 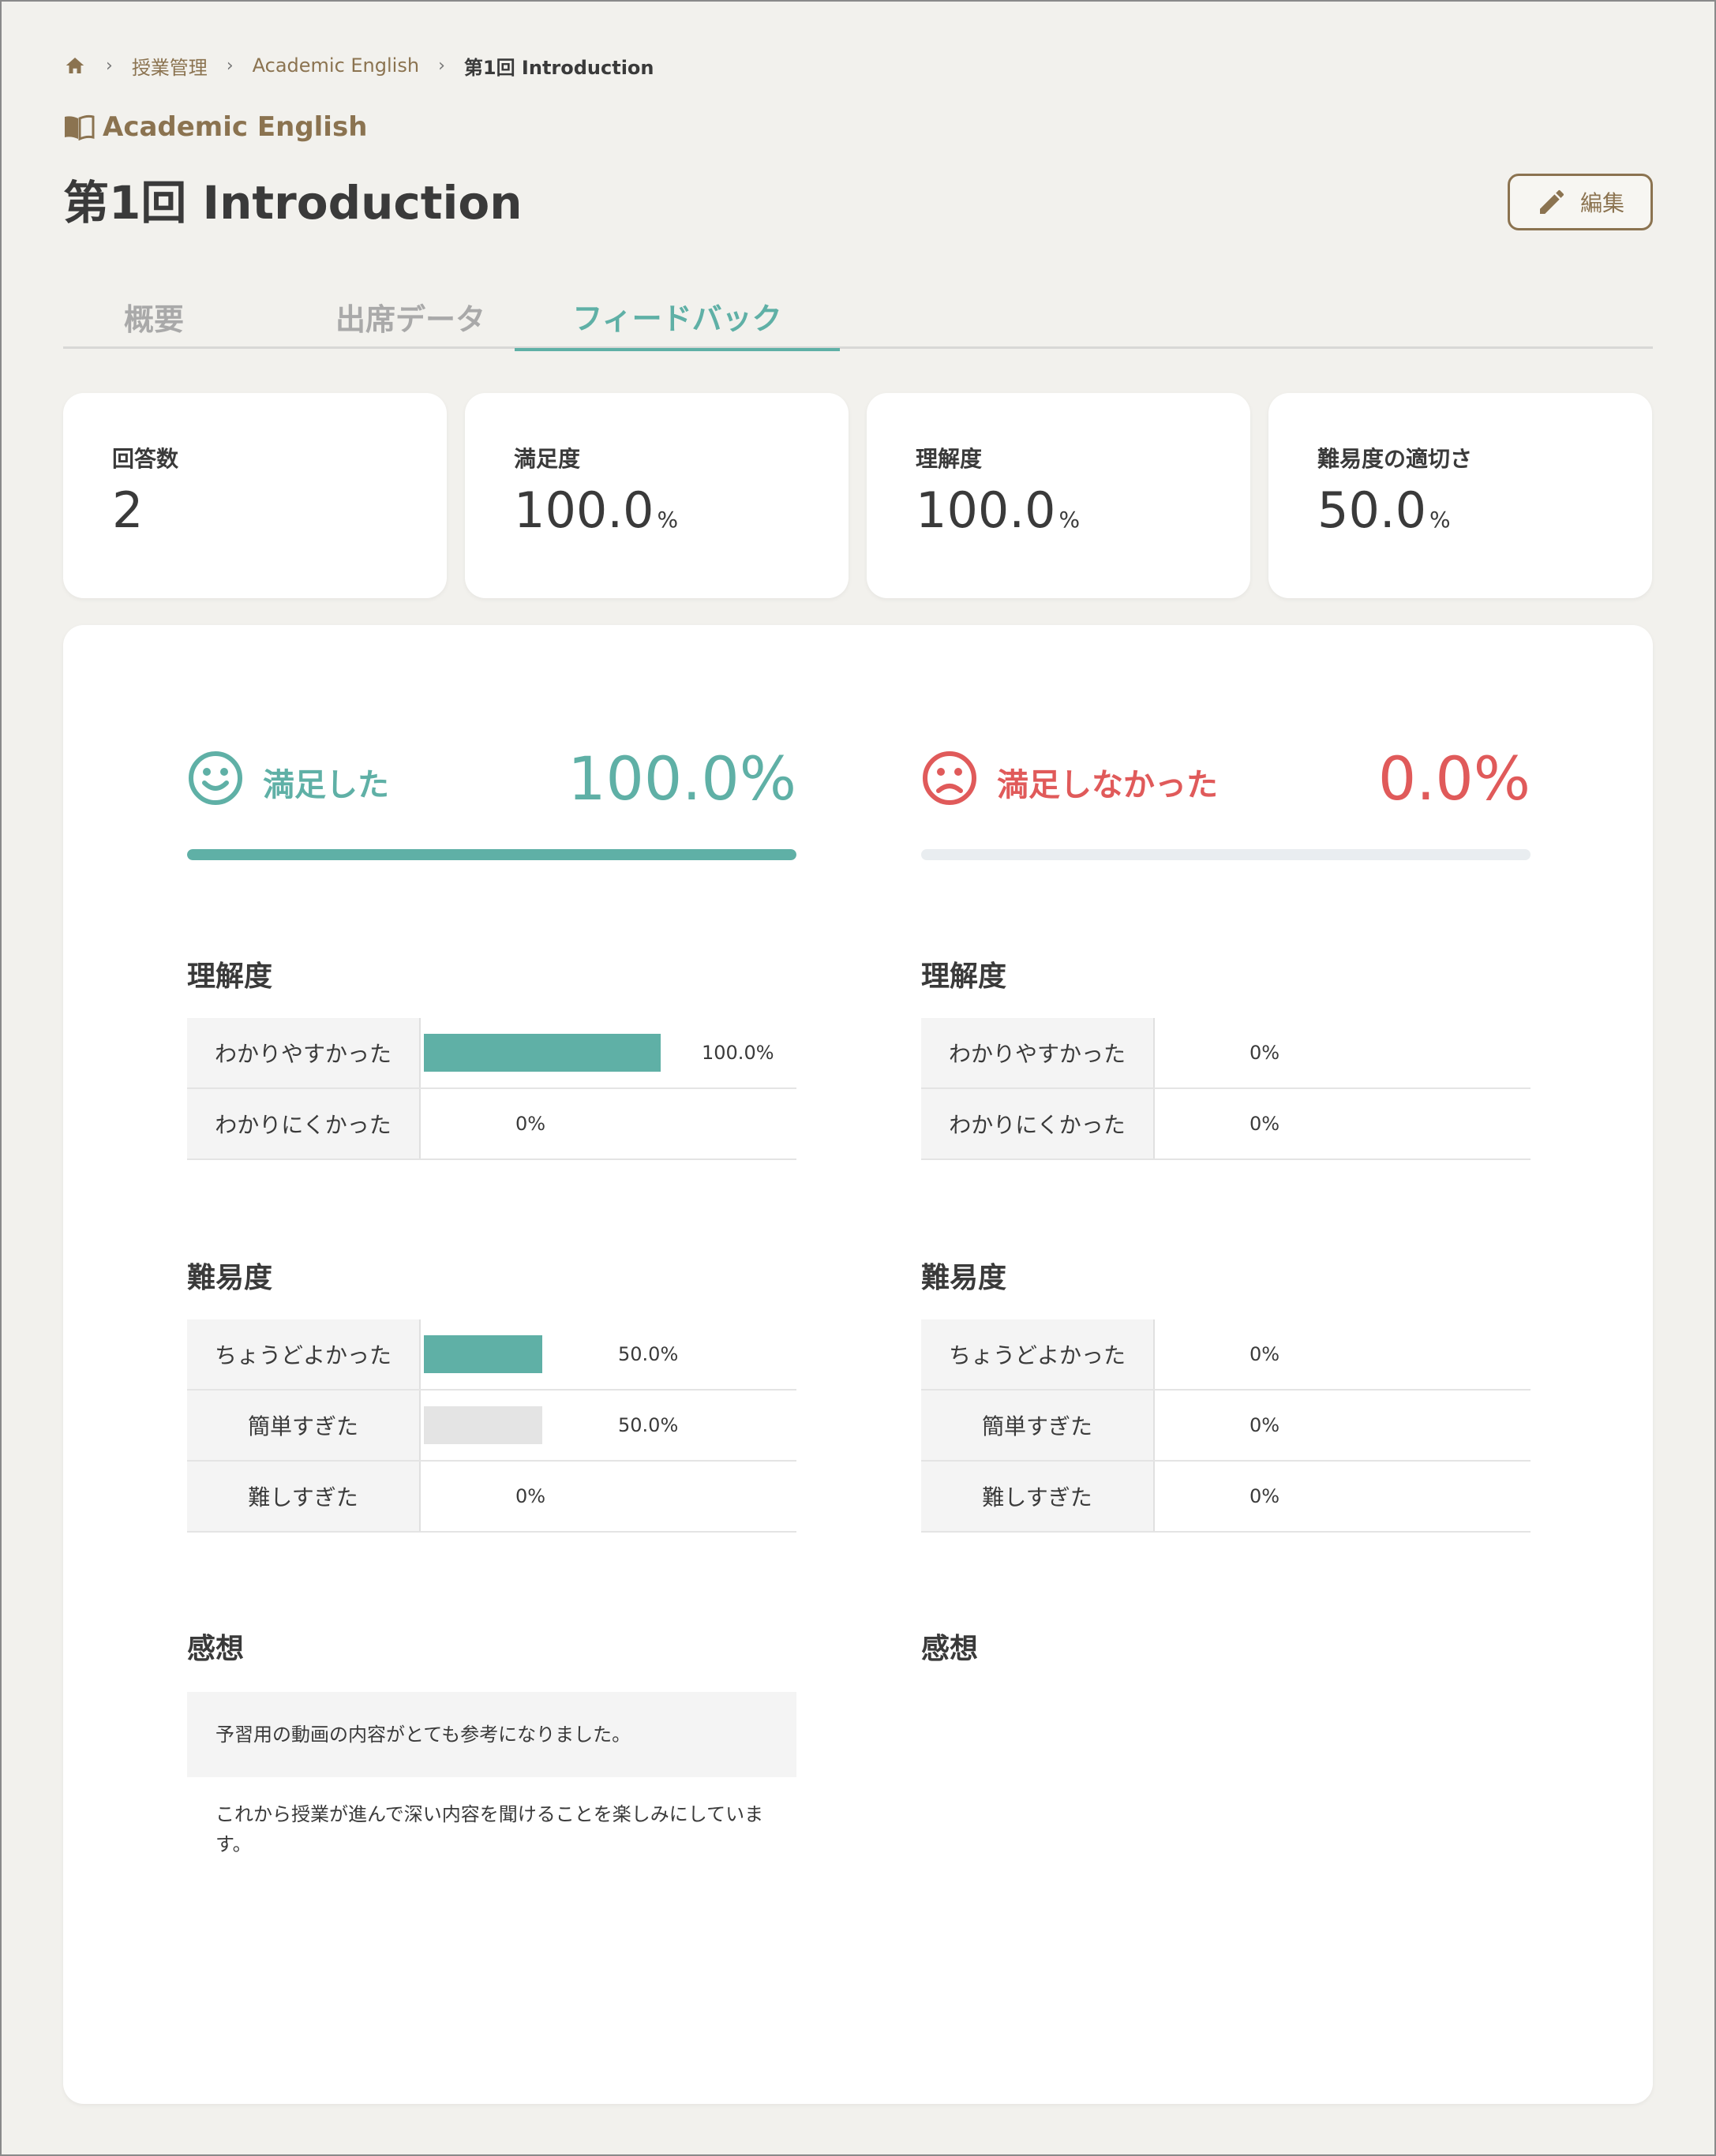 I want to click on breakdown-table: わかりやすかった 0% わかりにくかった 0%, so click(x=1226, y=1089).